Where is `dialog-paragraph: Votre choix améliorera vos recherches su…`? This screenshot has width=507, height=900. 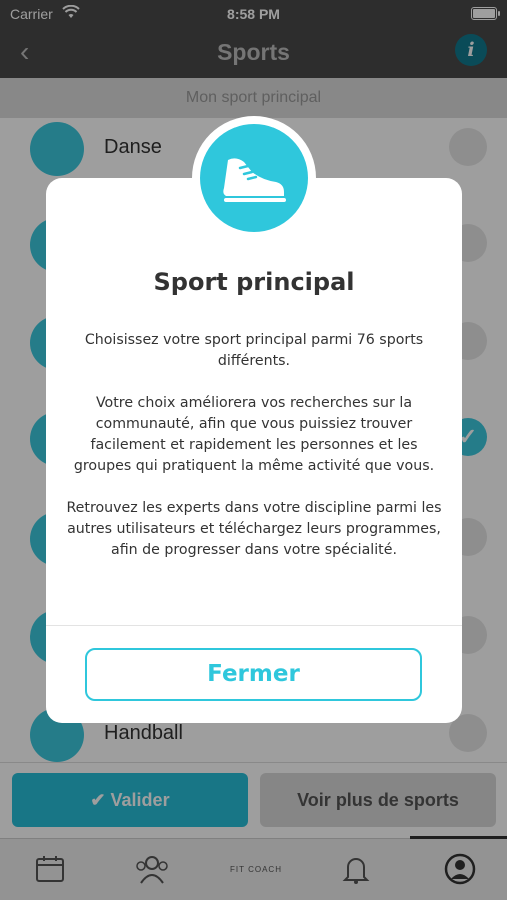
dialog-paragraph: Votre choix améliorera vos recherches su… is located at coordinates (254, 434).